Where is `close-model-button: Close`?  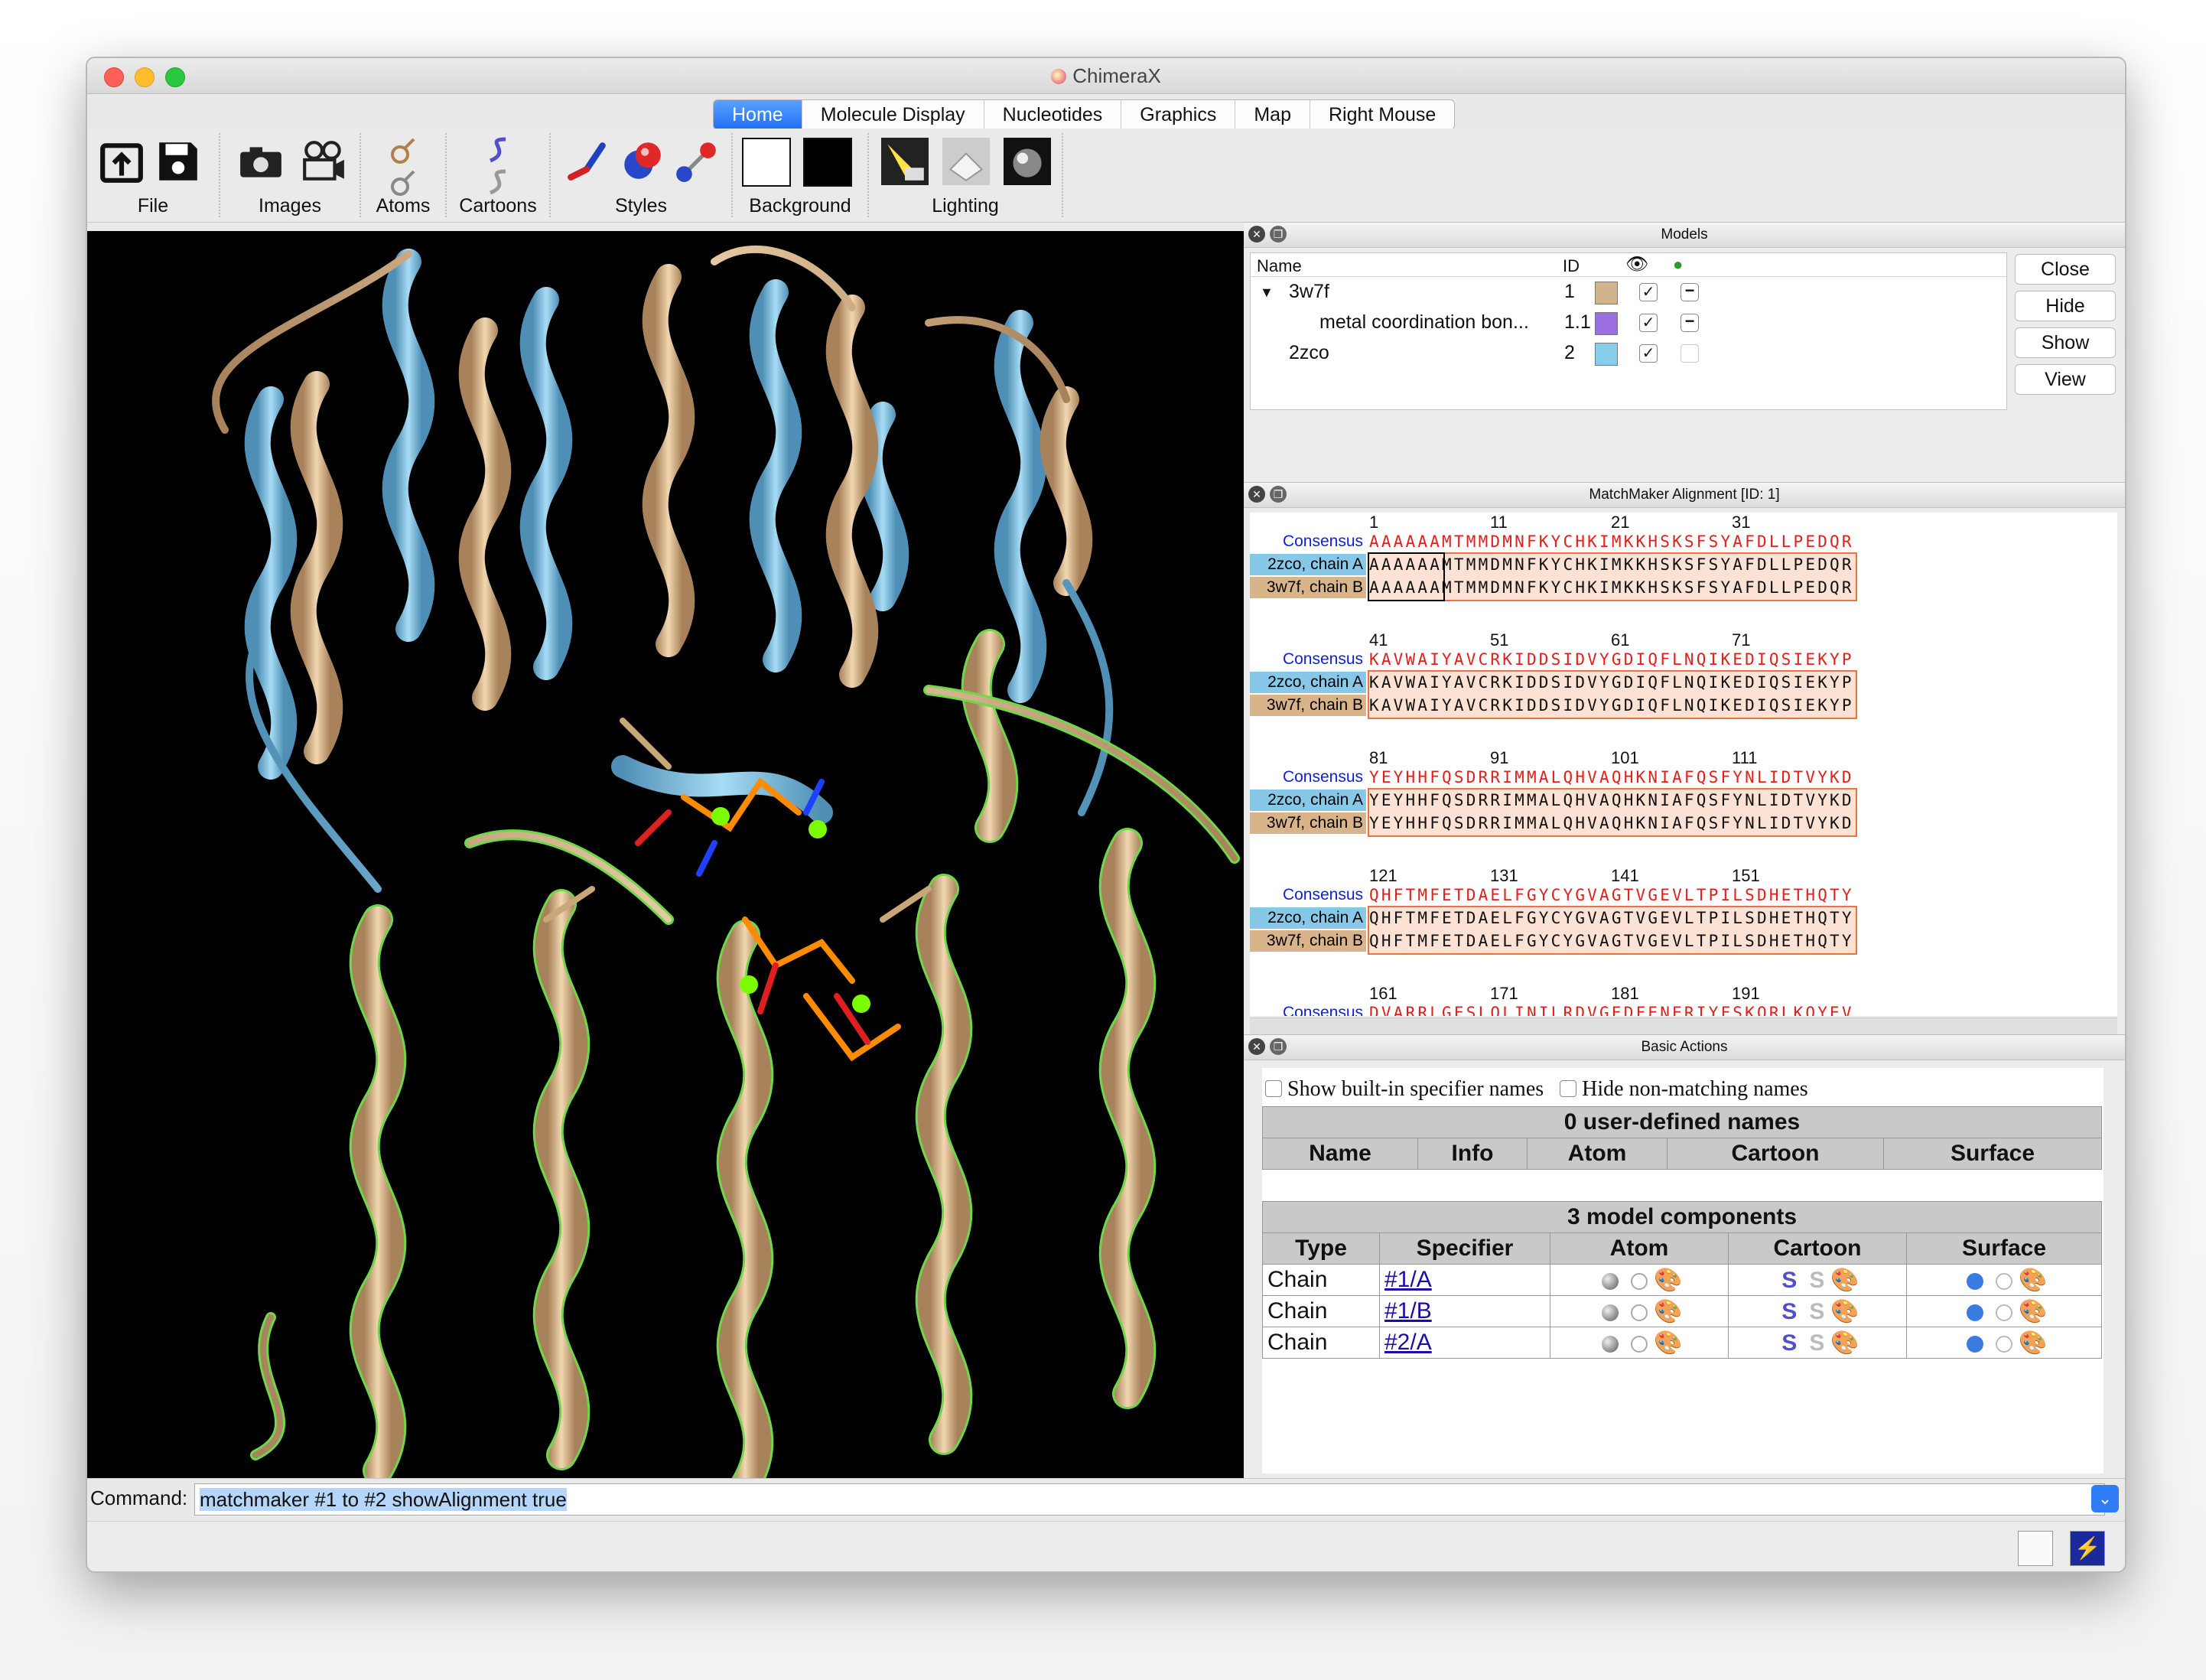 close-model-button: Close is located at coordinates (2065, 269).